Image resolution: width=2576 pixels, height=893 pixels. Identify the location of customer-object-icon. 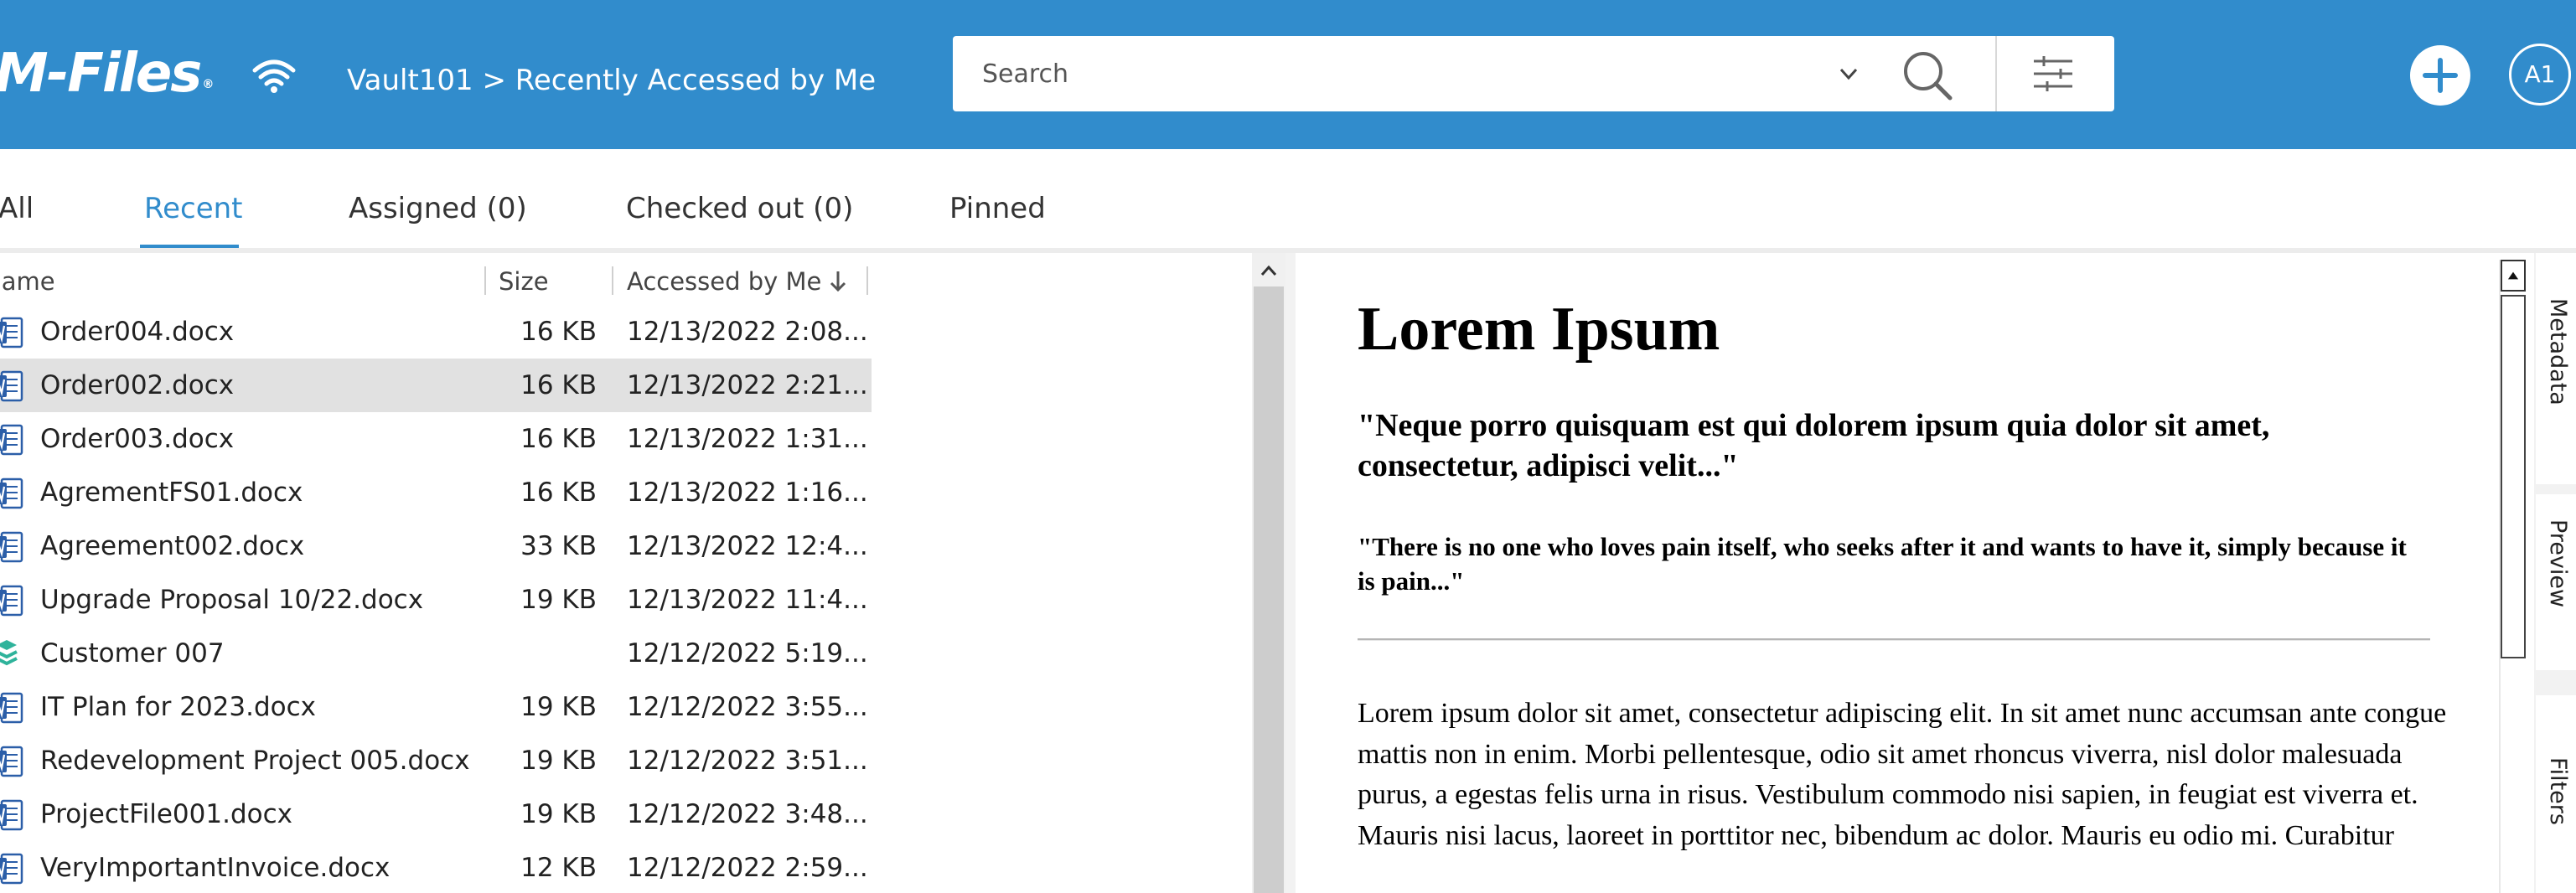
(11, 654).